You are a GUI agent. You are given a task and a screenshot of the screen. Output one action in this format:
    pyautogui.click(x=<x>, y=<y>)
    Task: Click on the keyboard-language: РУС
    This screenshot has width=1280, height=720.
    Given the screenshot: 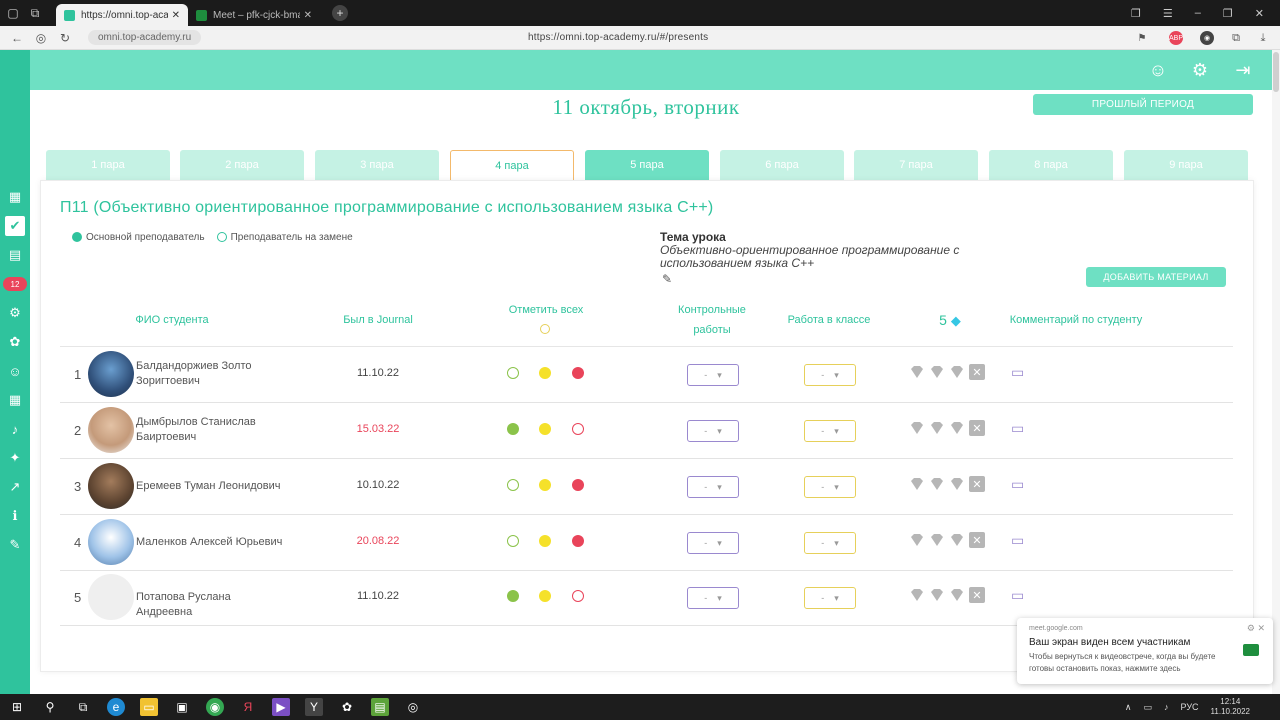 What is the action you would take?
    pyautogui.click(x=1190, y=707)
    